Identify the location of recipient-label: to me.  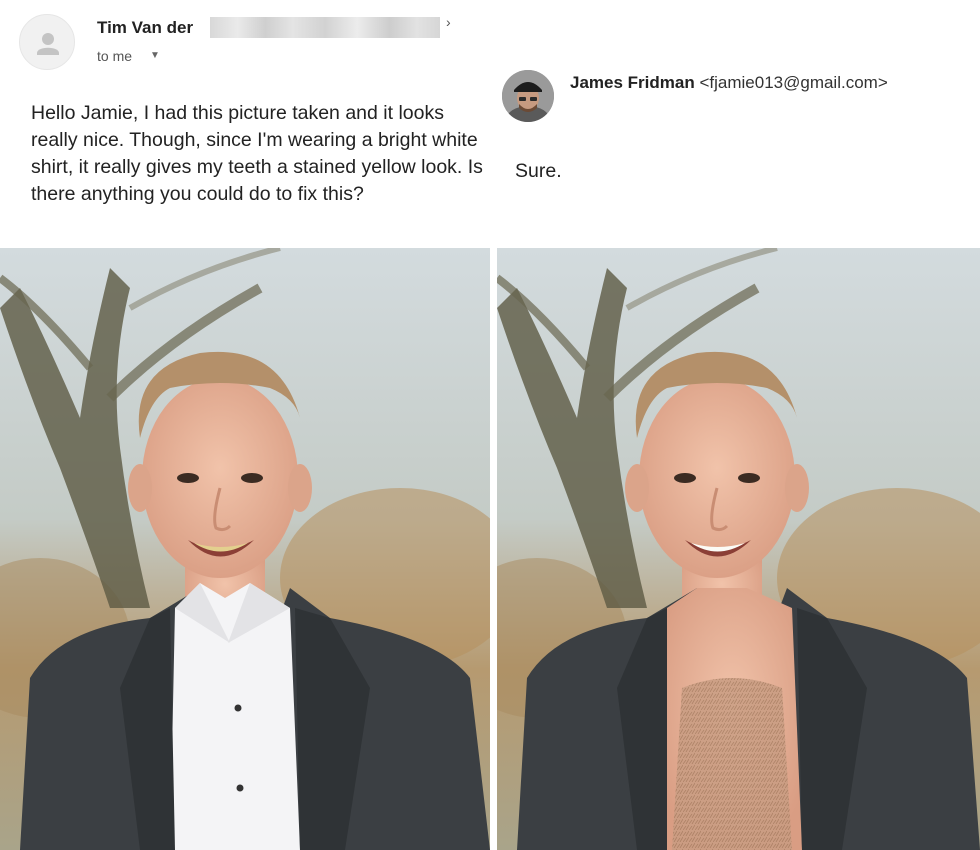
(114, 56).